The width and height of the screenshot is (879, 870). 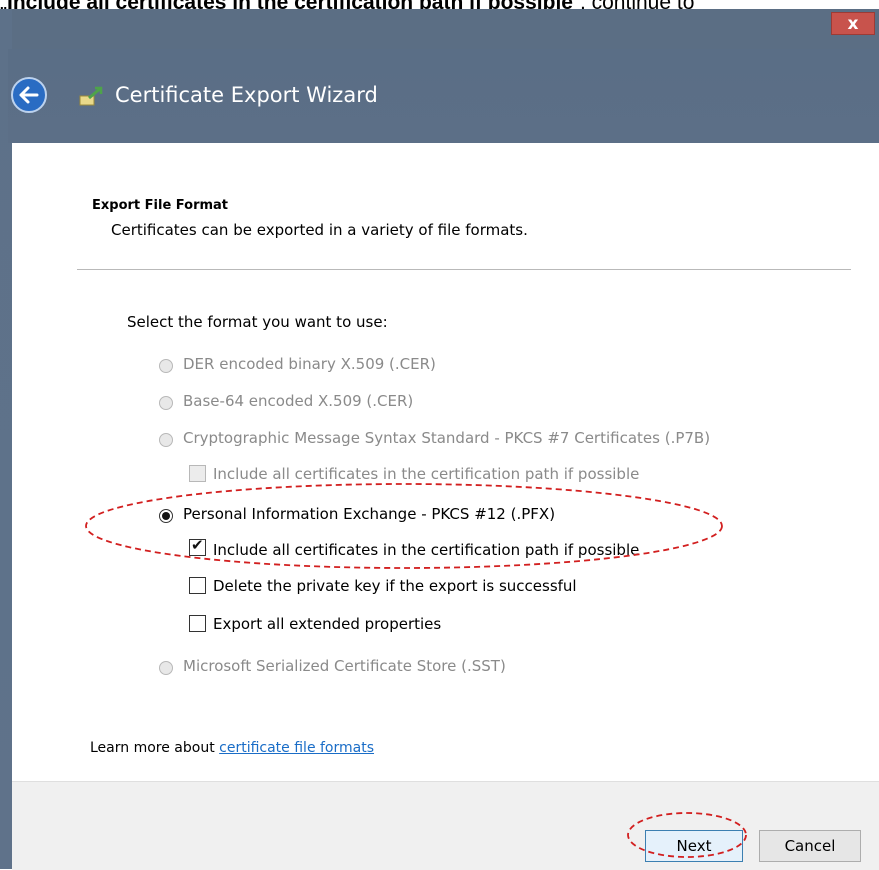 What do you see at coordinates (160, 205) in the screenshot?
I see `section-title: Export File Format` at bounding box center [160, 205].